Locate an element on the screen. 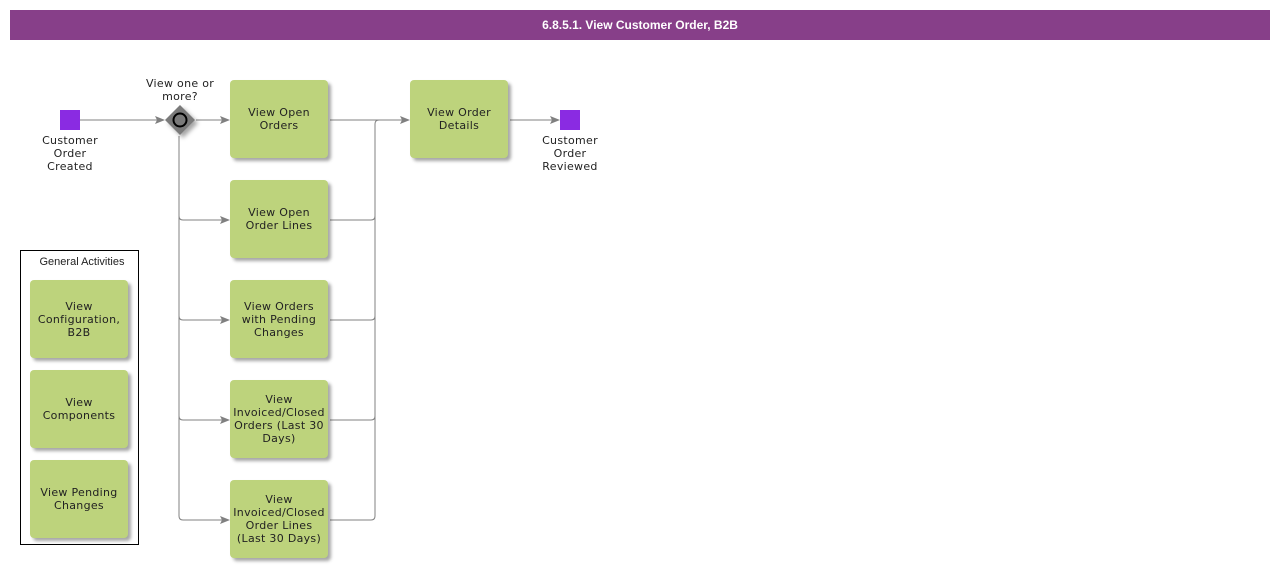 The height and width of the screenshot is (570, 1280). task-view-order-details: View Order Details is located at coordinates (459, 119).